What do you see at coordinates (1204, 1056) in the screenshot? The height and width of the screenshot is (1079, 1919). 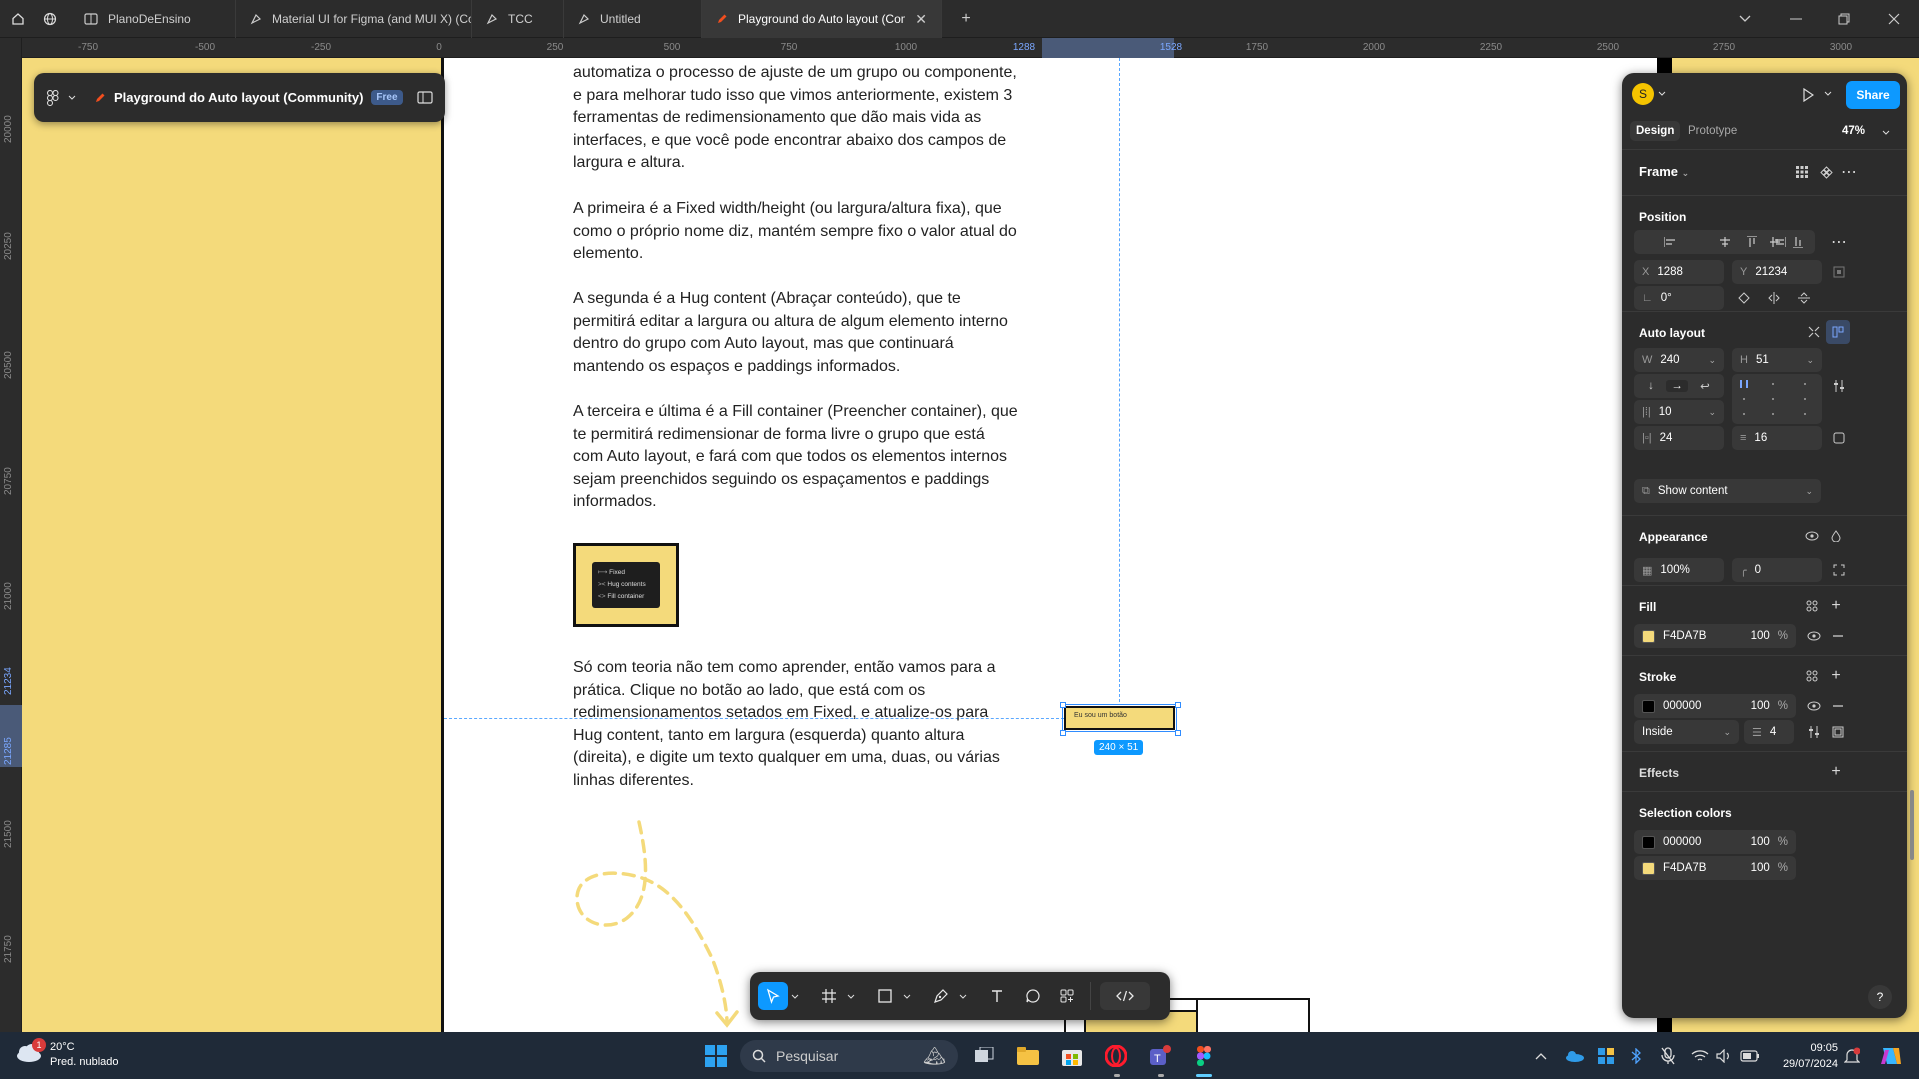 I see `figma-app-icon` at bounding box center [1204, 1056].